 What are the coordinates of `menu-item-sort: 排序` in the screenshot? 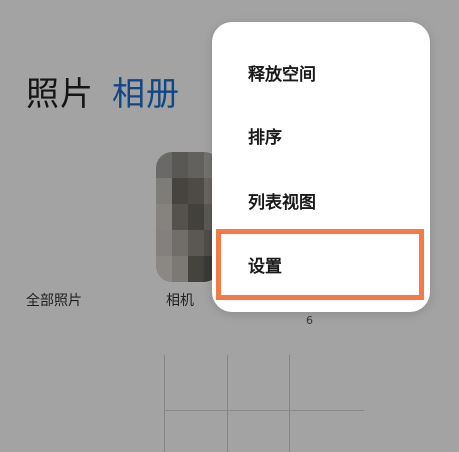 It's located at (321, 135).